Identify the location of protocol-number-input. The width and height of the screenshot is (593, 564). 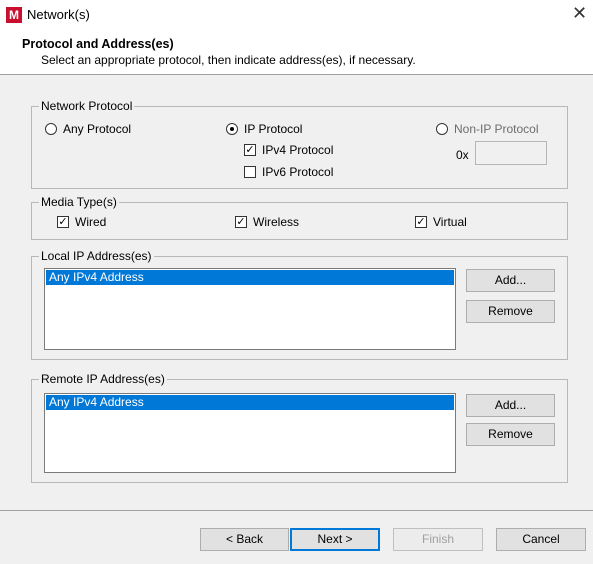
(511, 153).